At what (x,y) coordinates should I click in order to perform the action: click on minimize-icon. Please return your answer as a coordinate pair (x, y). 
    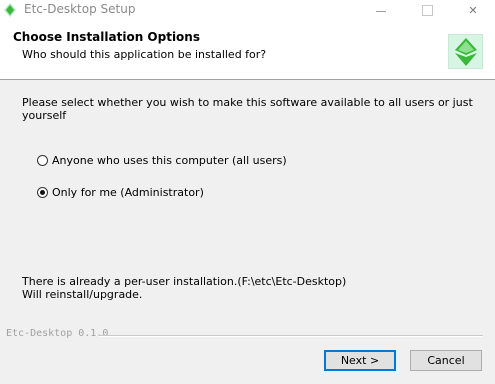
    Looking at the image, I should click on (381, 10).